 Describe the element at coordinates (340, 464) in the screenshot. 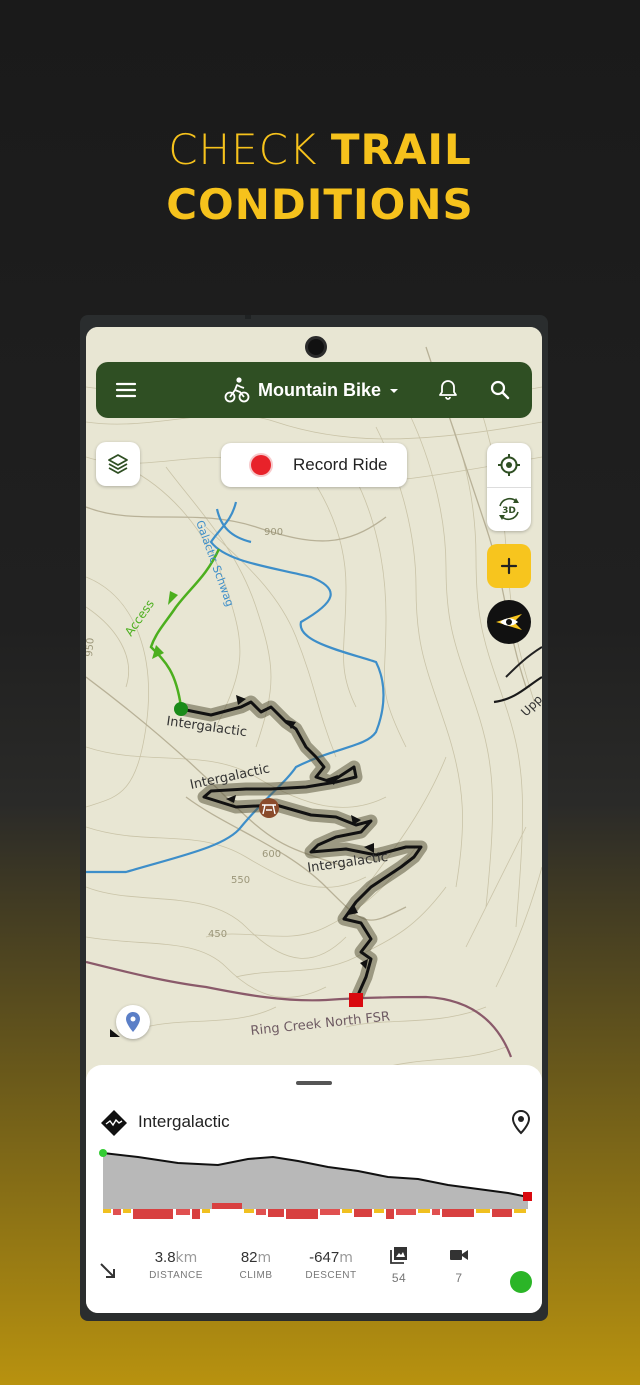

I see `record-ride-label: Record Ride` at that location.